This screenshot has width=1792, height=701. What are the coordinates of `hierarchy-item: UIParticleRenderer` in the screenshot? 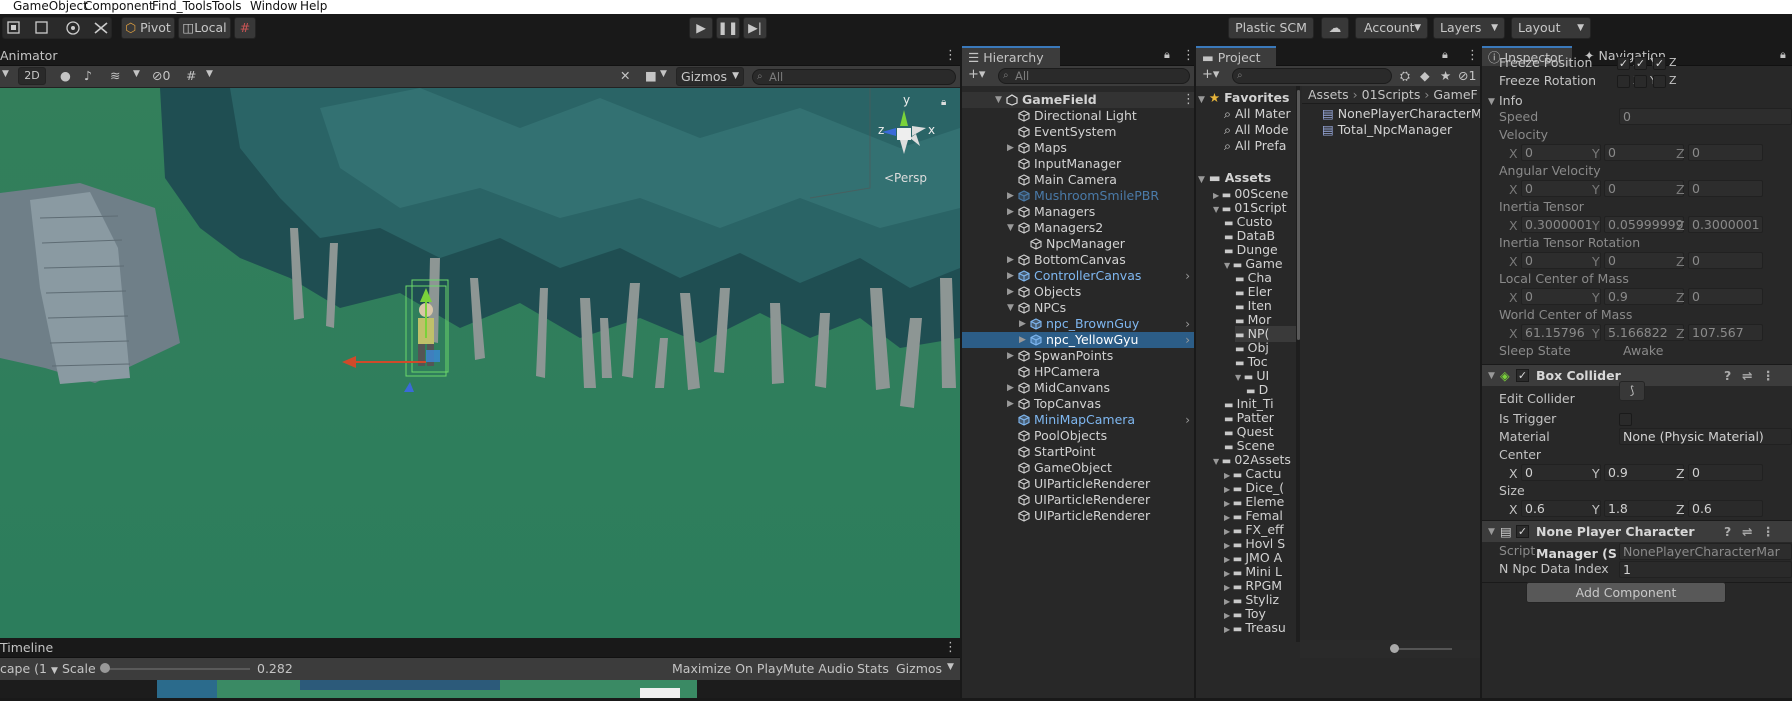 It's located at (1078, 484).